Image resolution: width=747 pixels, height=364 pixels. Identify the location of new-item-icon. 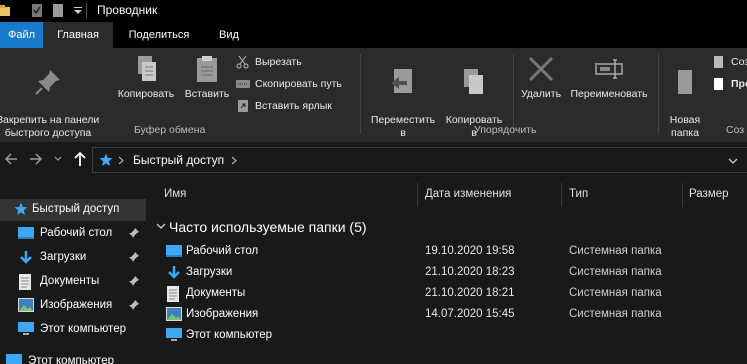
(718, 62).